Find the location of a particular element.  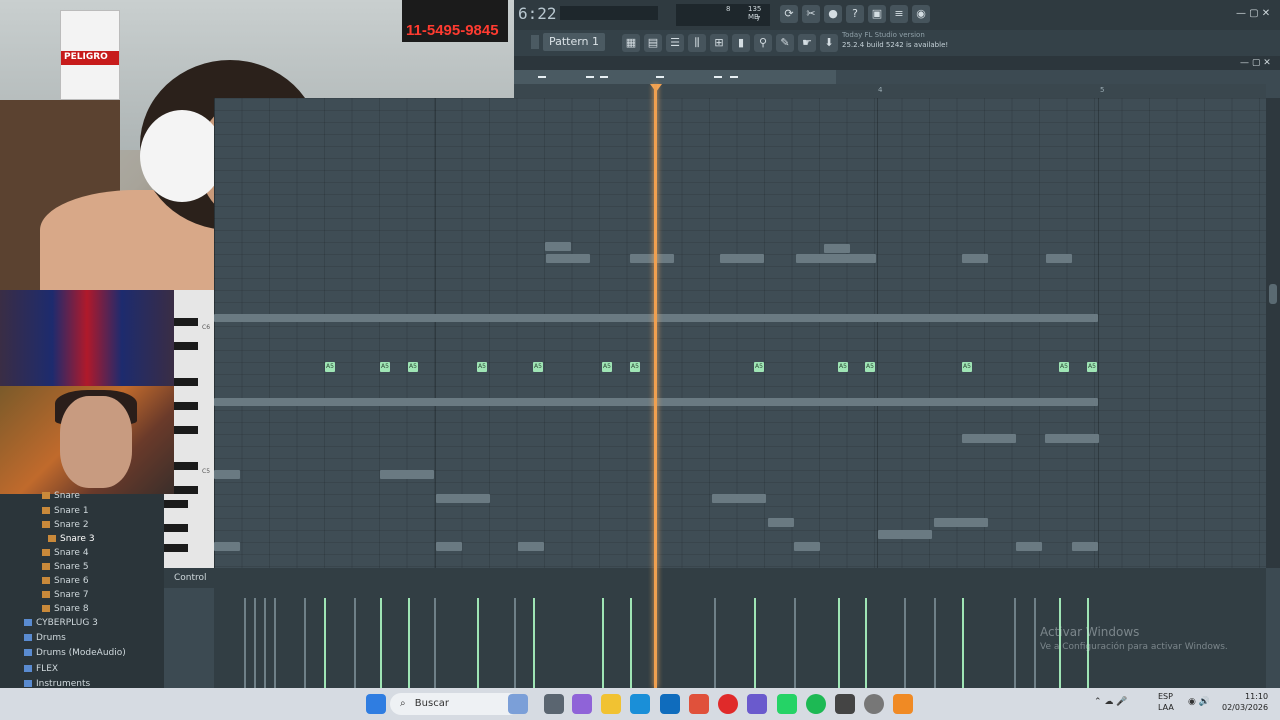

playhead is located at coordinates (655, 386).